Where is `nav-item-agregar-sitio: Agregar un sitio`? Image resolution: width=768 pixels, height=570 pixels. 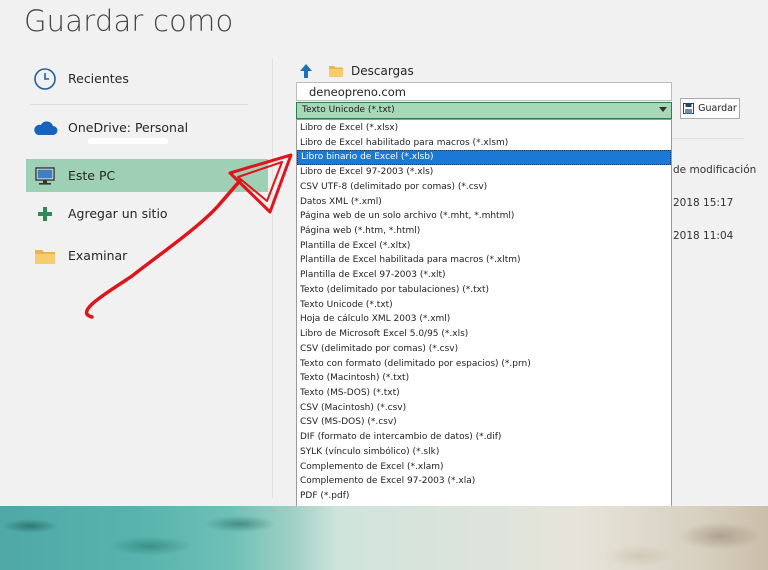
nav-item-agregar-sitio: Agregar un sitio is located at coordinates (147, 213).